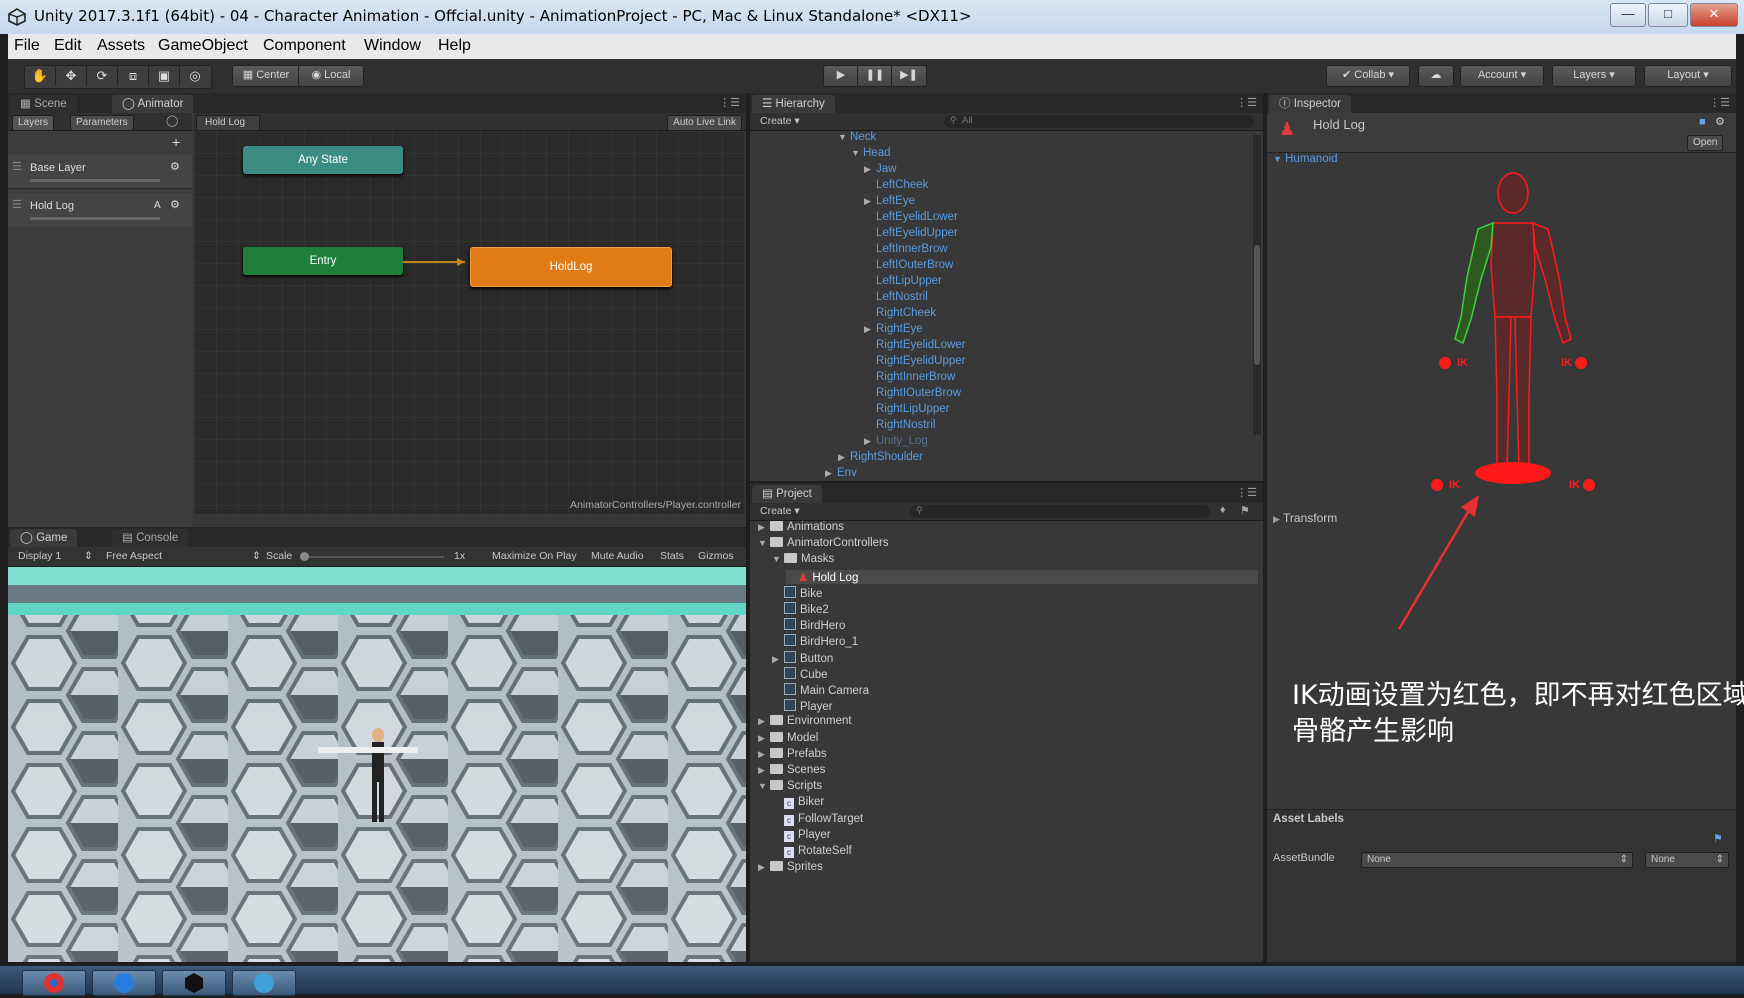  I want to click on hierarchy-item: RightCheek, so click(900, 313).